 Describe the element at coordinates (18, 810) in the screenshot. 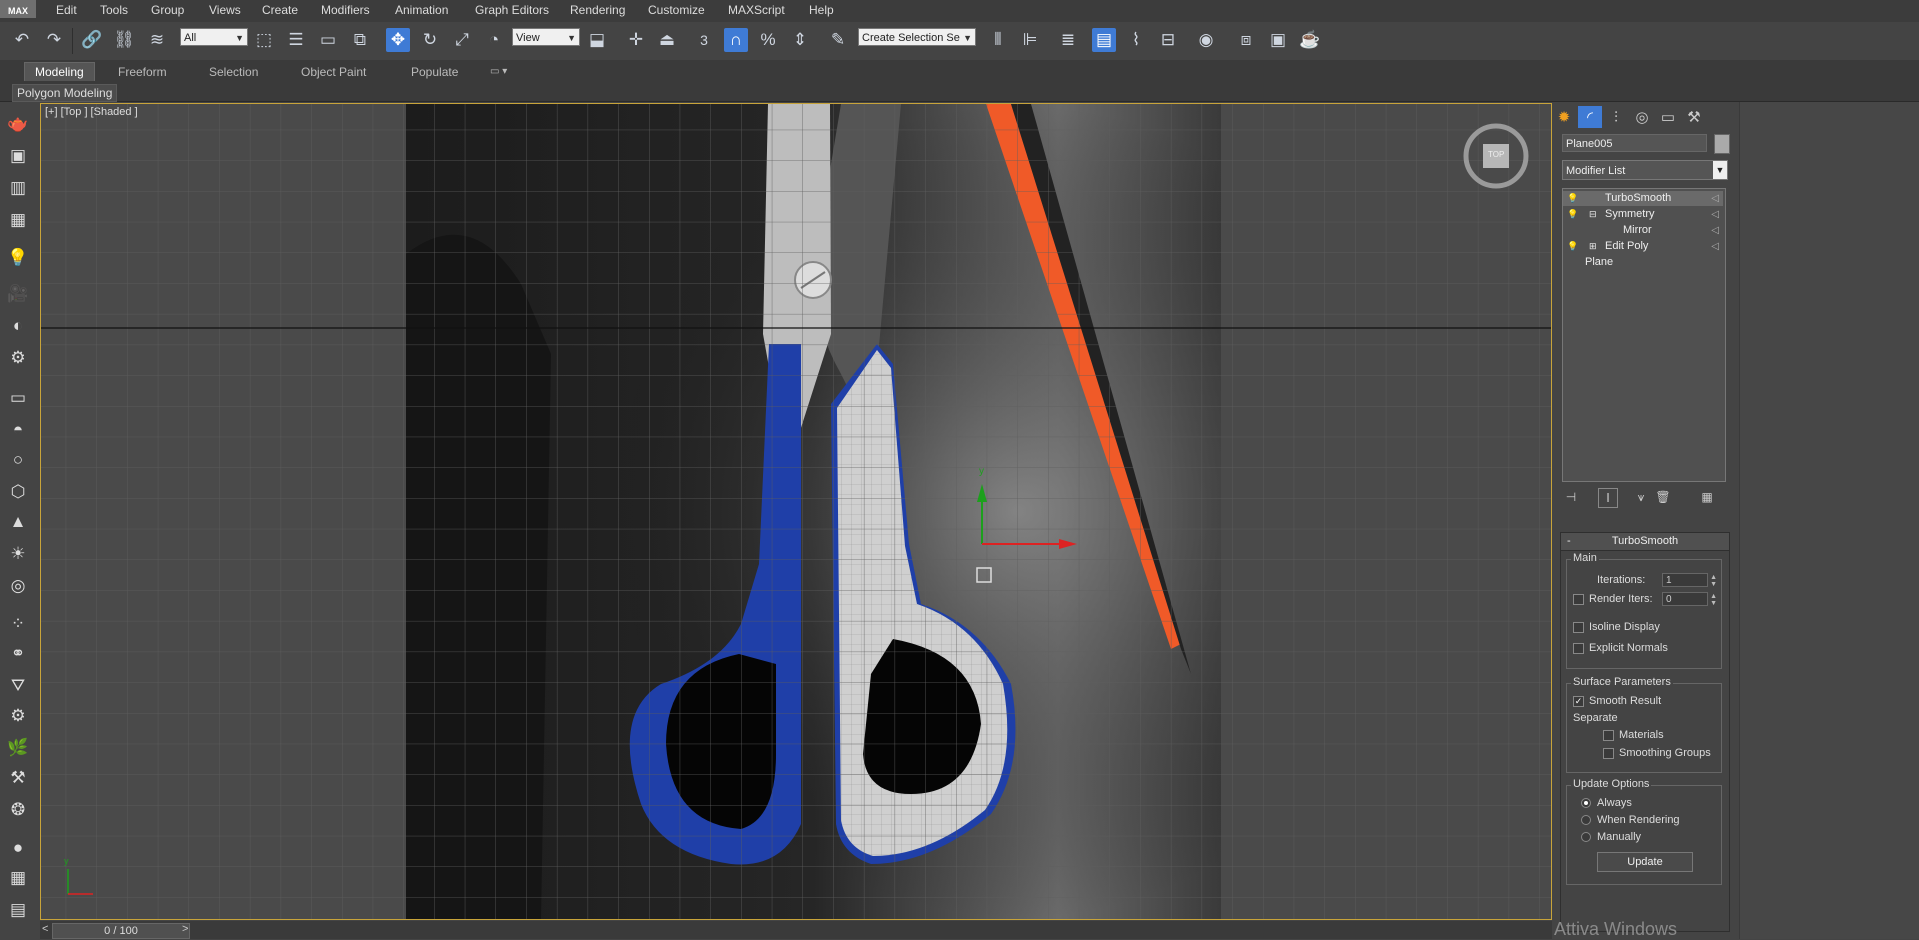

I see `spiral-icon: ❂` at that location.